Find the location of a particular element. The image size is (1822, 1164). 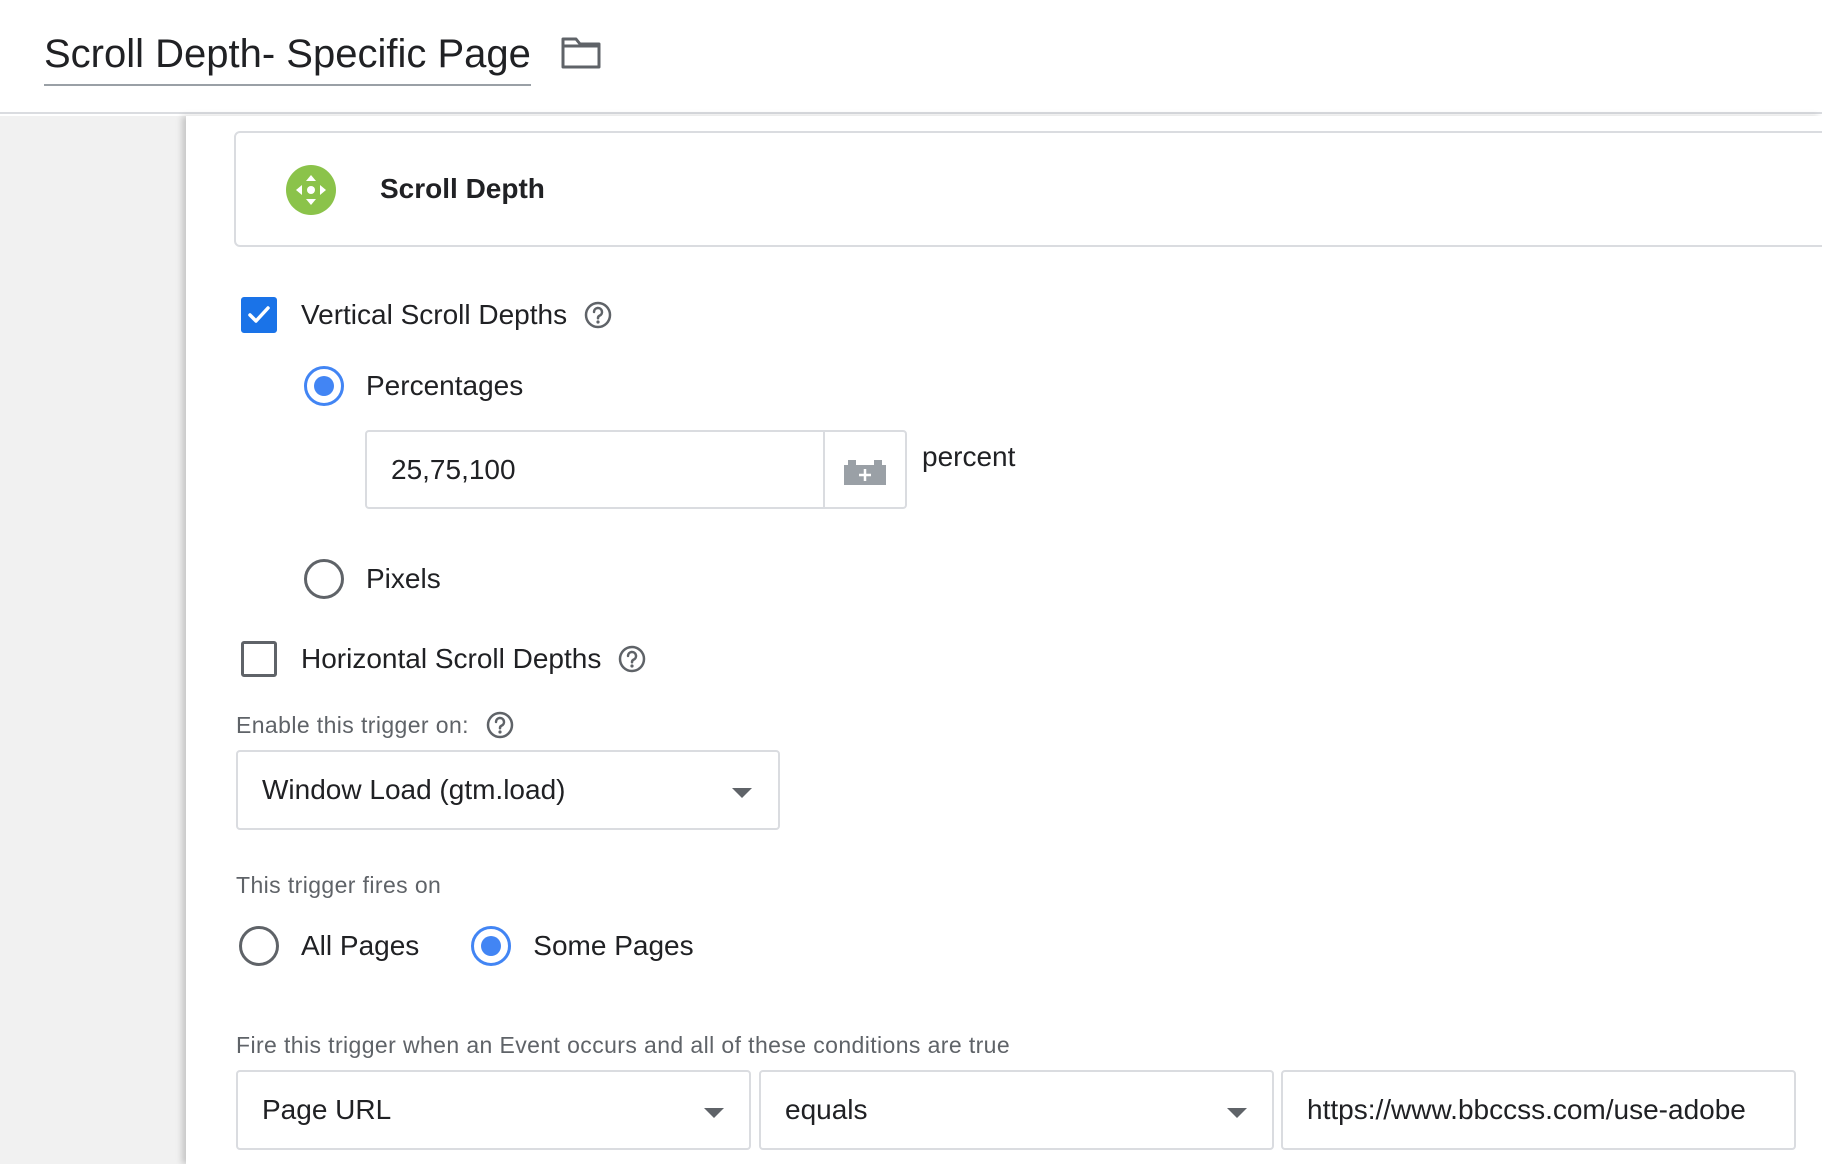

vertical-scroll-row: Vertical Scroll Depths is located at coordinates (427, 315).